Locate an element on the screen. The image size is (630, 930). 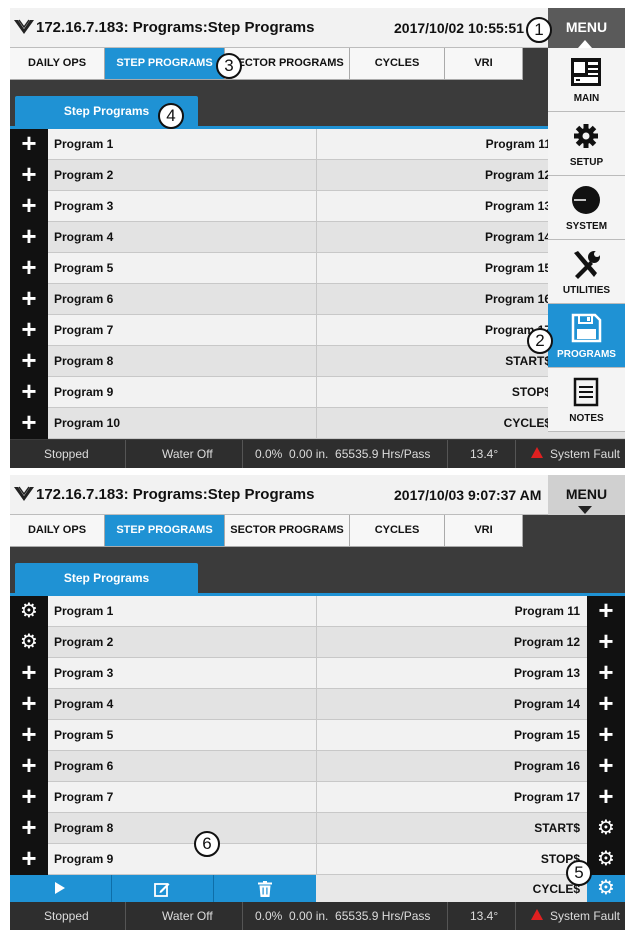
menu-item-programs: PROGRAMS is located at coordinates (586, 336).